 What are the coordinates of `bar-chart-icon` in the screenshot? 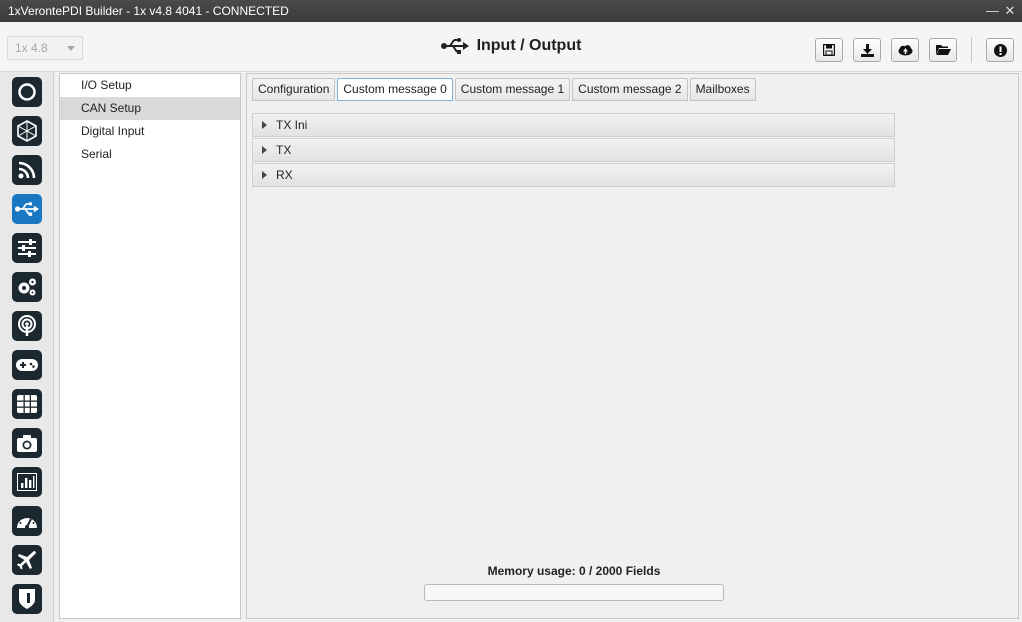 It's located at (27, 482).